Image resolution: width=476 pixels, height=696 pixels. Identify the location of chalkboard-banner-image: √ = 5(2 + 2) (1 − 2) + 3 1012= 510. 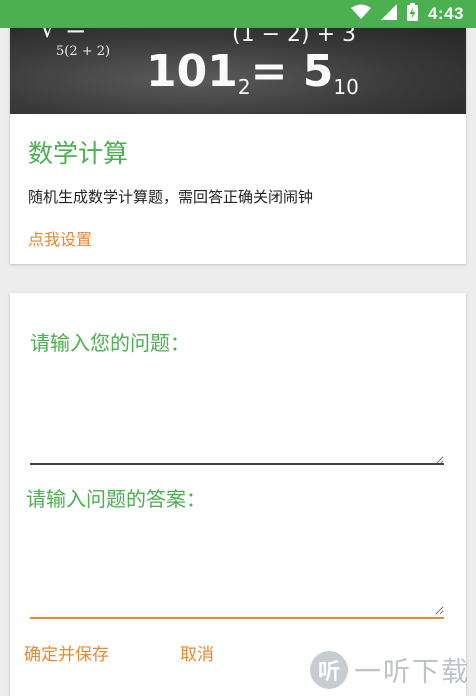
(238, 71).